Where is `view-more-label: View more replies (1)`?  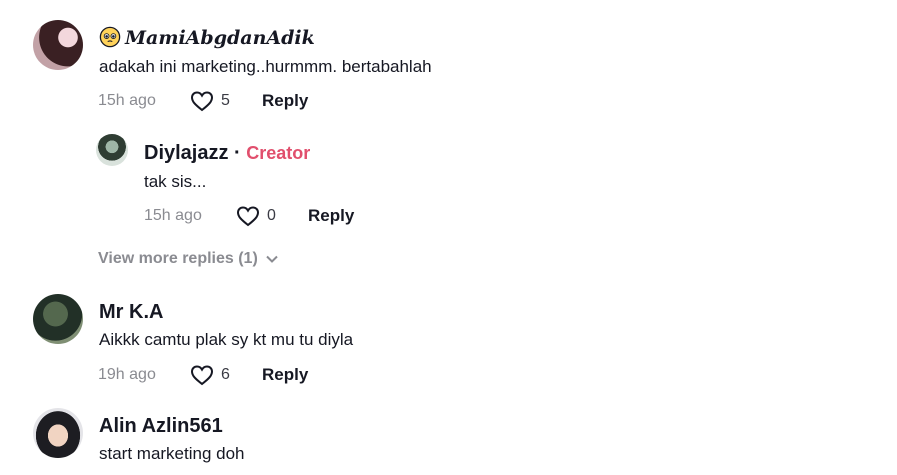 view-more-label: View more replies (1) is located at coordinates (178, 258).